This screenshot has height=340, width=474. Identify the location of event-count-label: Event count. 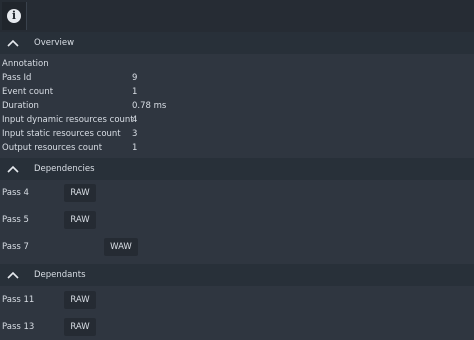
(28, 92).